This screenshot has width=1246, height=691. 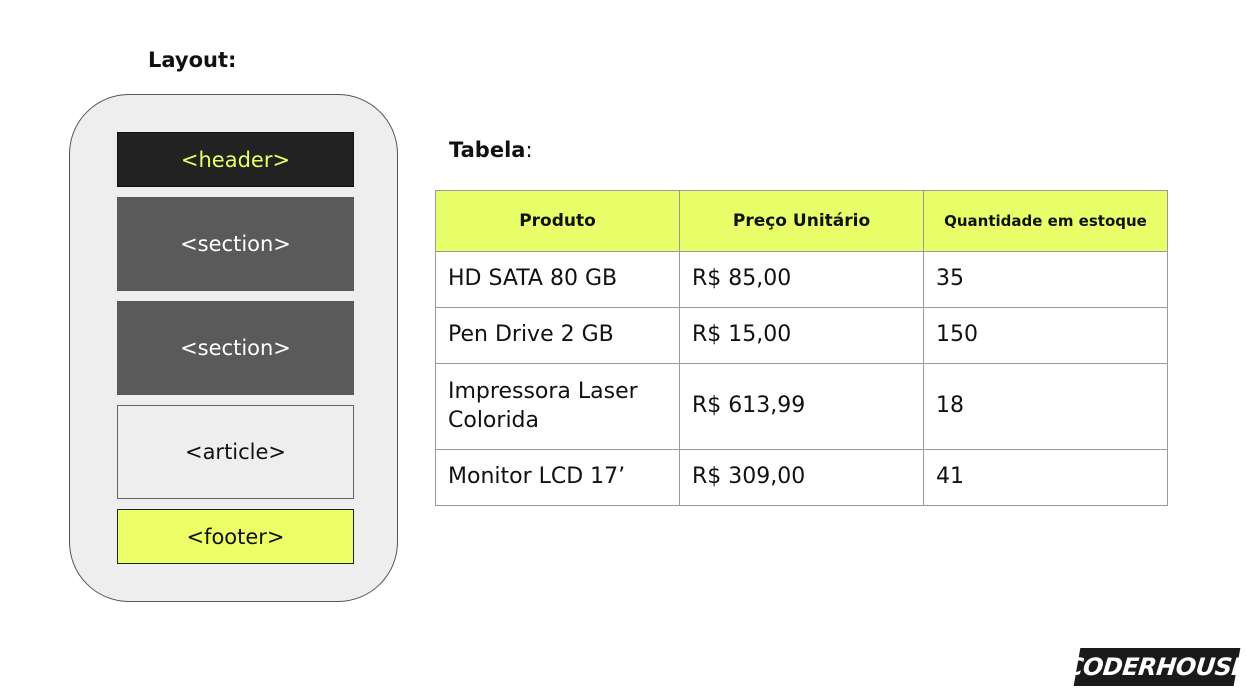 I want to click on layout-title: Layout:, so click(x=192, y=60).